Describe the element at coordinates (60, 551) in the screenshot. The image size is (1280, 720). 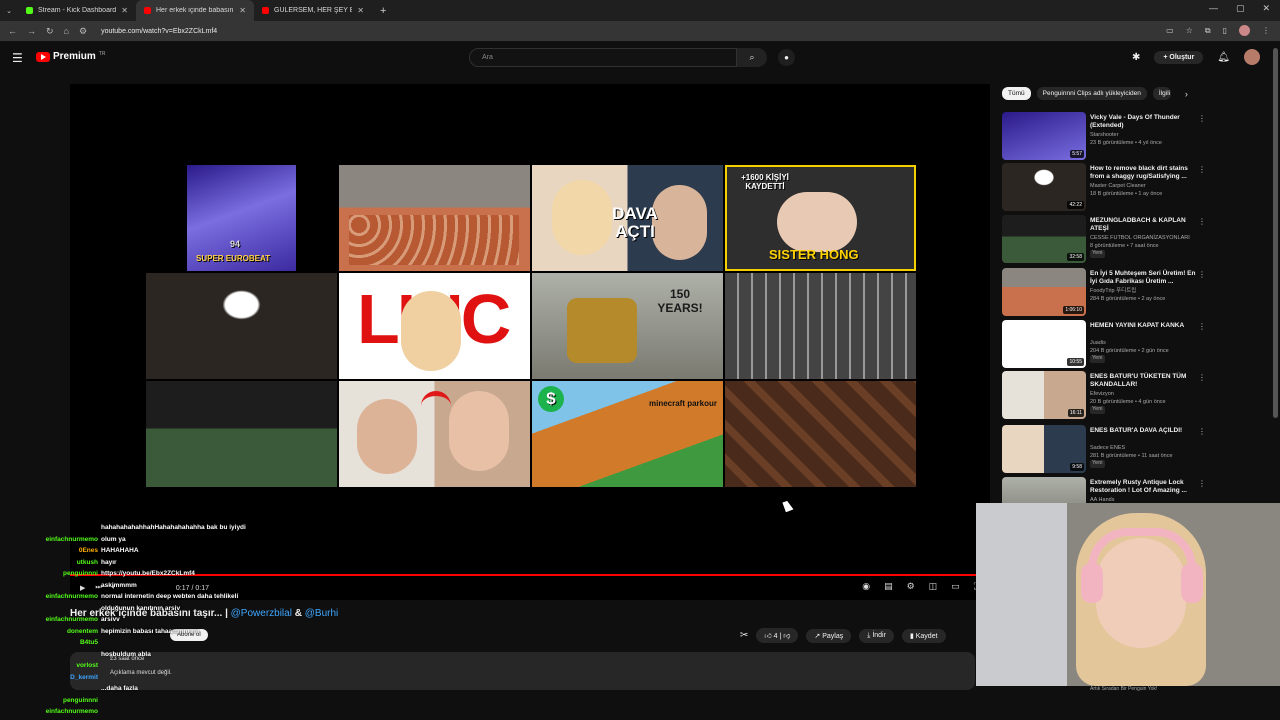
I see `chat-username: 0Enes` at that location.